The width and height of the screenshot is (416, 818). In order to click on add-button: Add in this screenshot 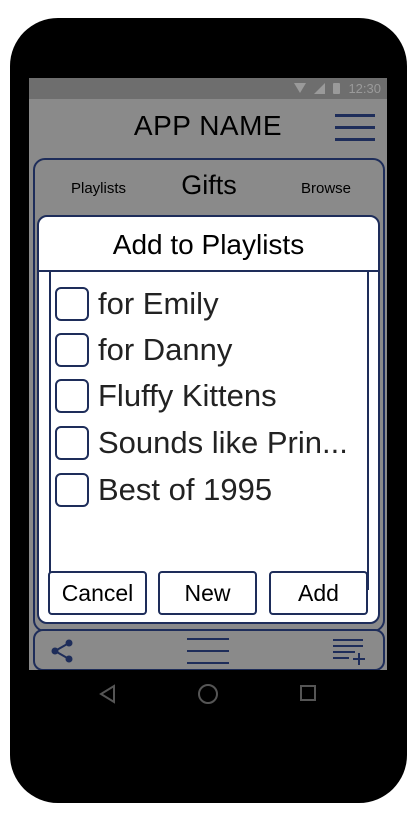, I will do `click(318, 593)`.